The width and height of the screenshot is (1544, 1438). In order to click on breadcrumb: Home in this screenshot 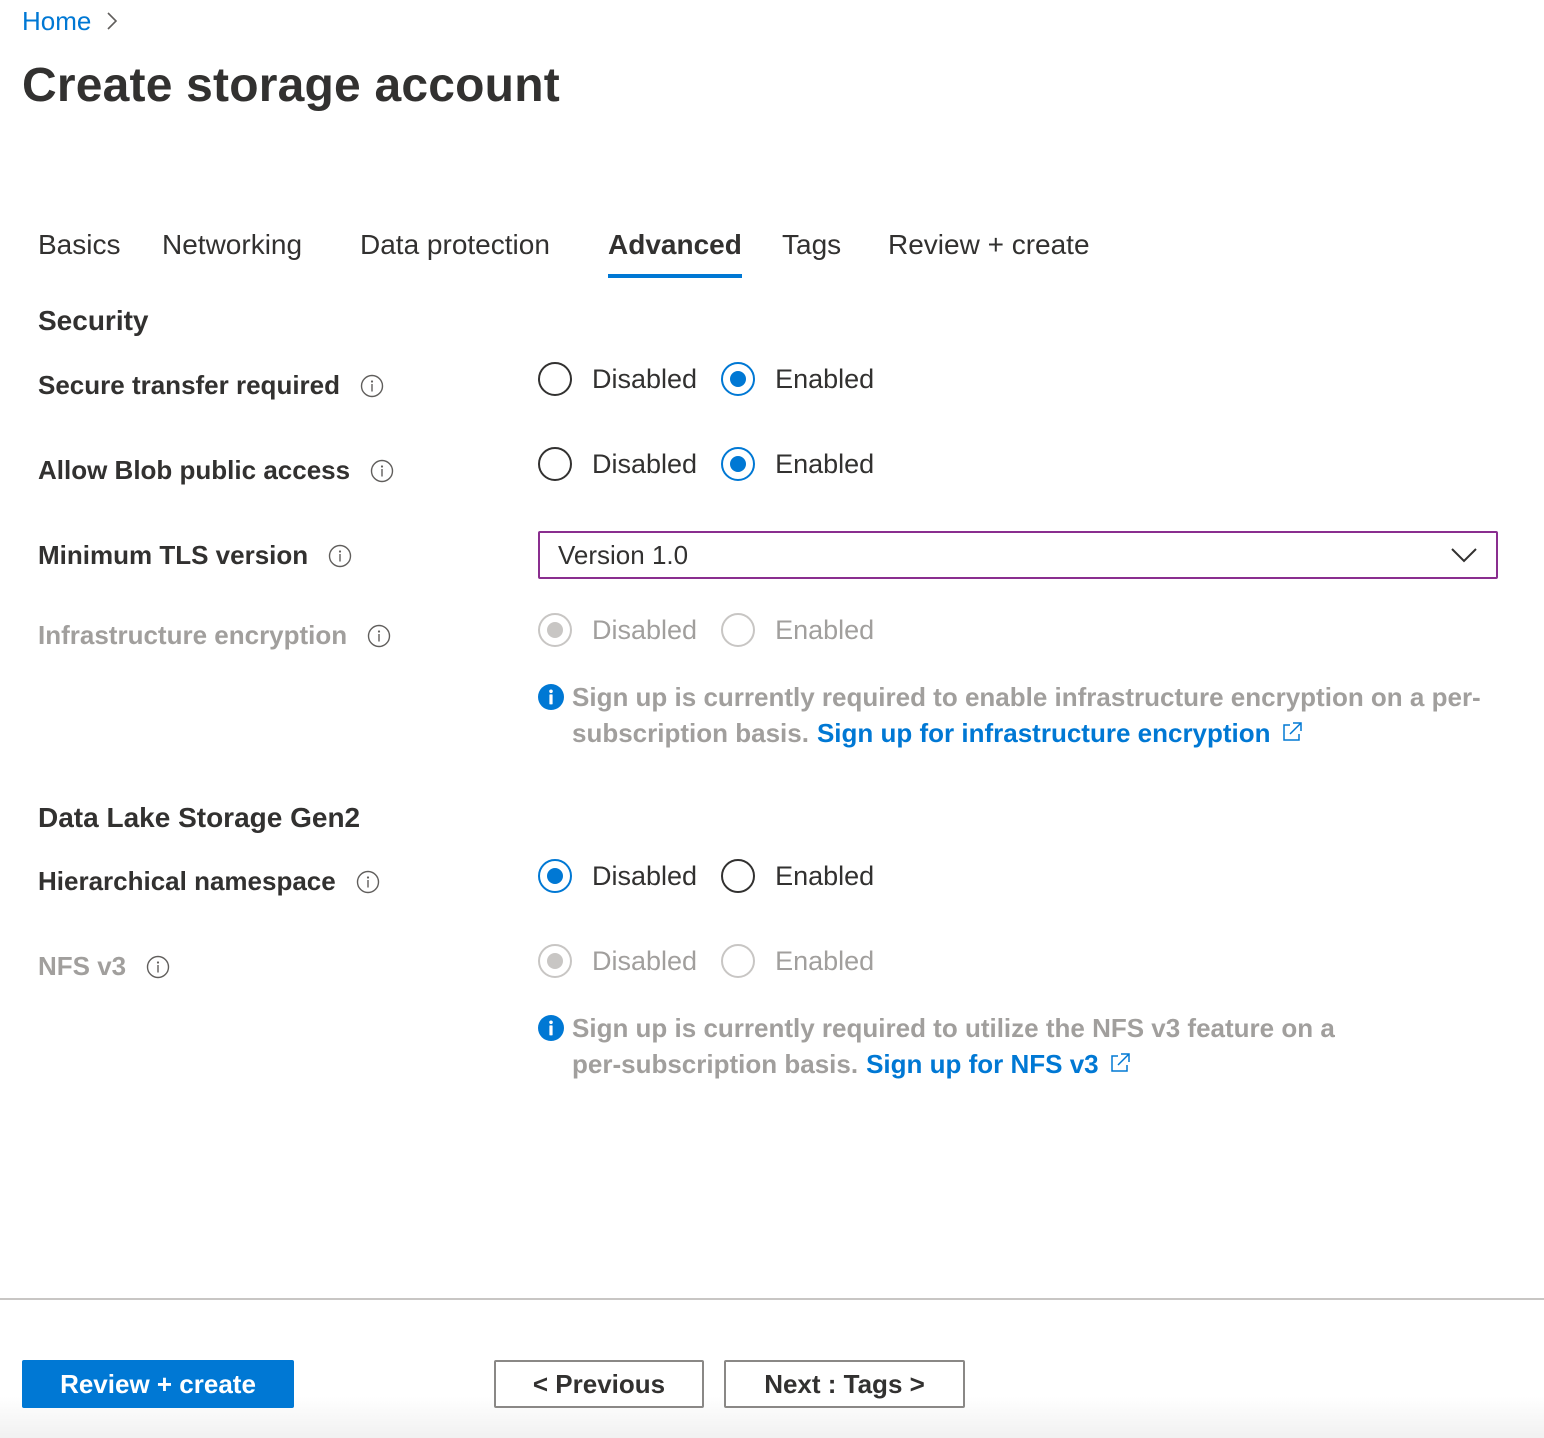, I will do `click(70, 21)`.